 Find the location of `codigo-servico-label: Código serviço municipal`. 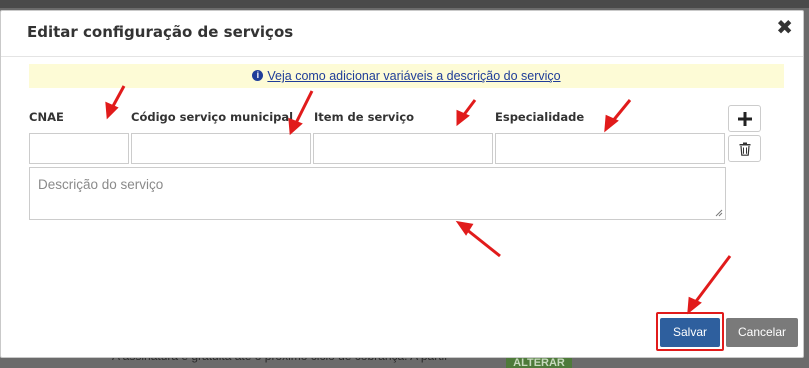

codigo-servico-label: Código serviço municipal is located at coordinates (212, 117).